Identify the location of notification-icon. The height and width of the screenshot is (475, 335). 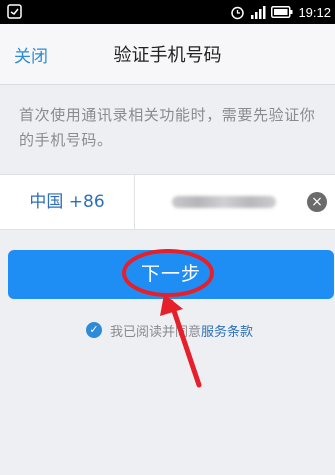
(14, 11).